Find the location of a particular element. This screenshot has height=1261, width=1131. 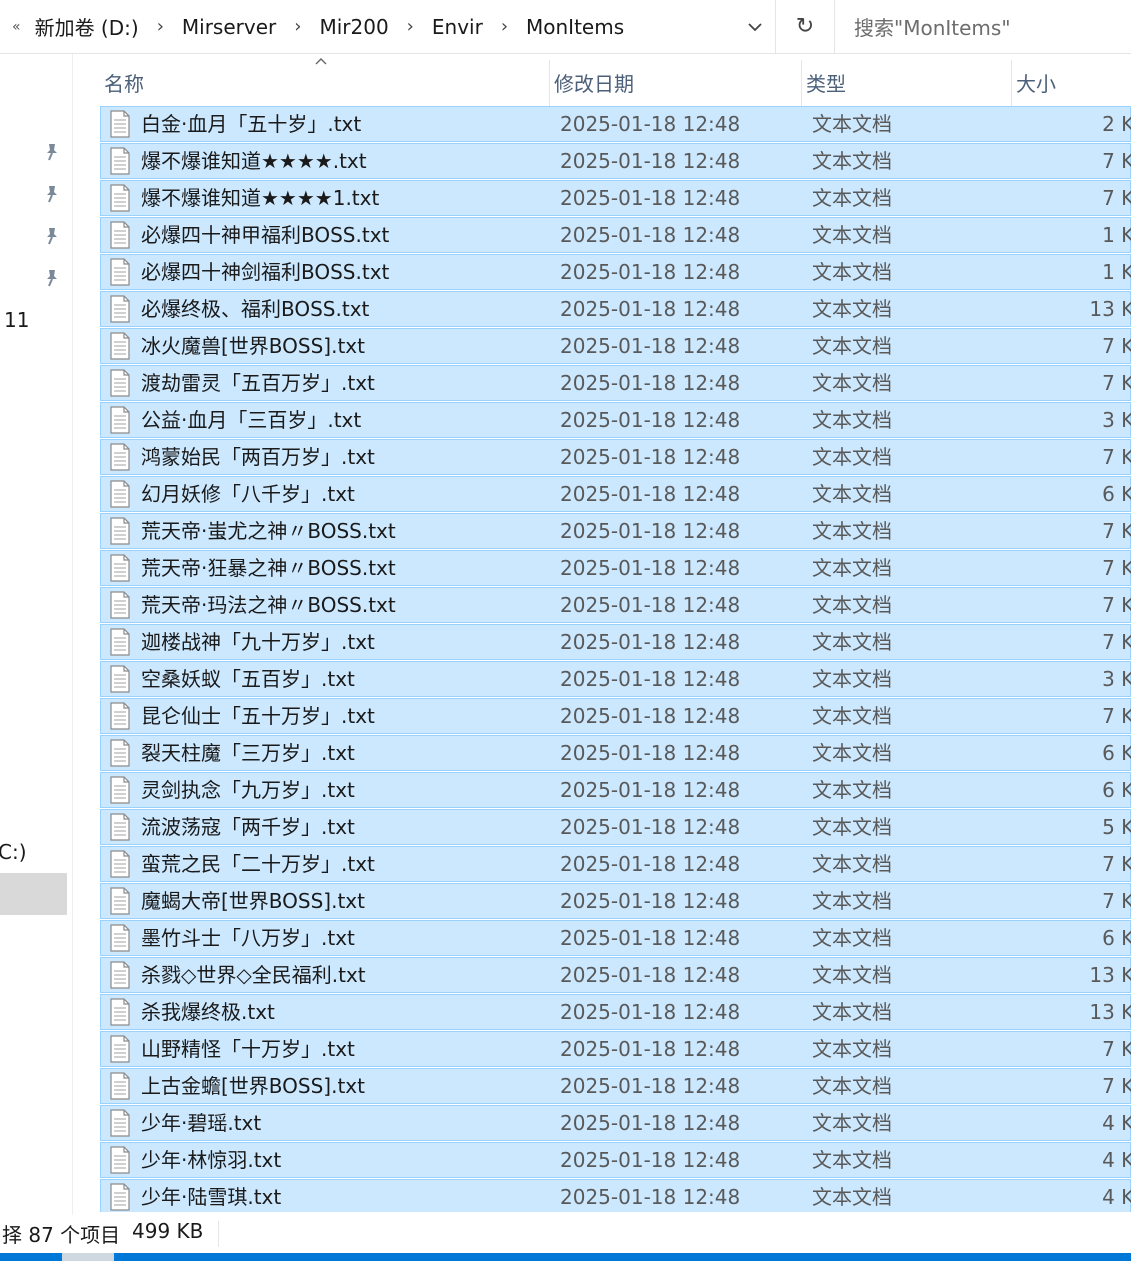

file-row: 杀我爆终极.txt 2025-01-18 12:48 文本文档 13 KB is located at coordinates (615, 1012).